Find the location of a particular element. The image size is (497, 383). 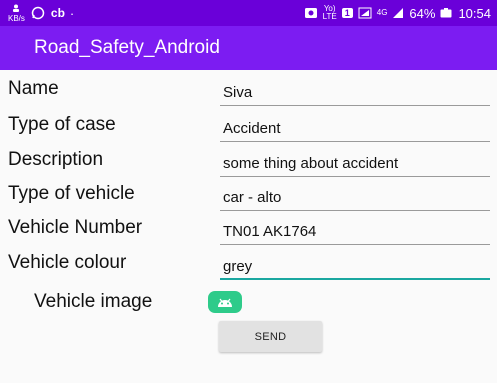

clock: 10:54 is located at coordinates (474, 13).